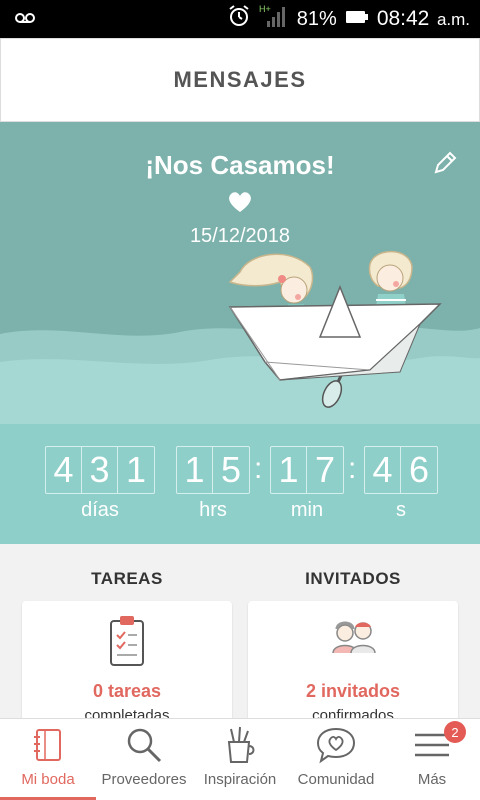 The image size is (480, 800). I want to click on battery-percent: 81%, so click(316, 18).